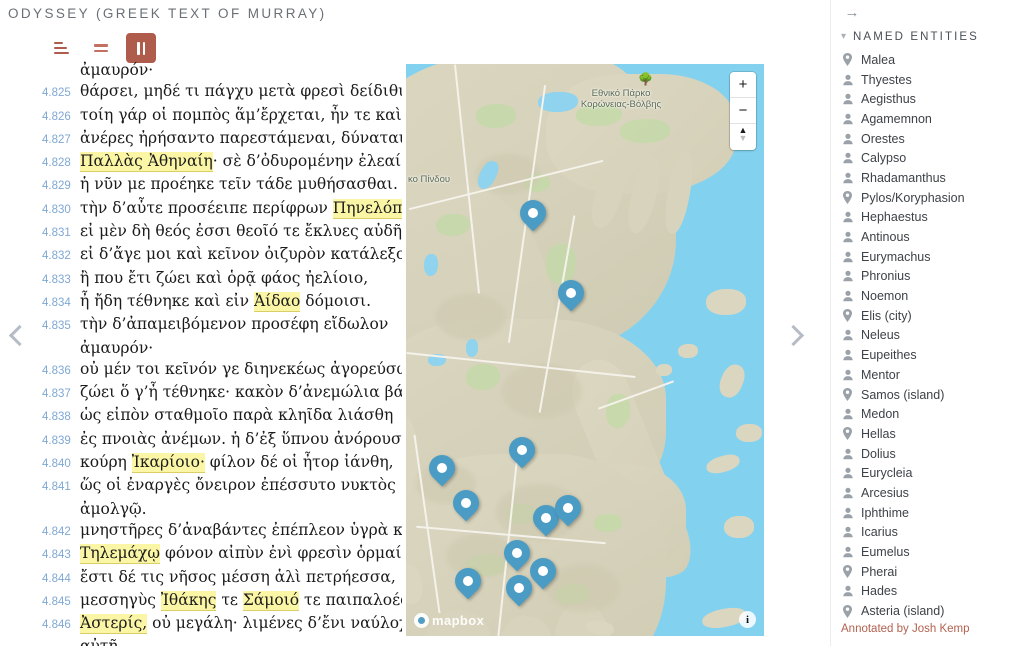 The image size is (1024, 646). What do you see at coordinates (239, 184) in the screenshot?
I see `line-text: ἡ νῦν με προέηκε τεῖν τάδε μυθήσασθαι.` at bounding box center [239, 184].